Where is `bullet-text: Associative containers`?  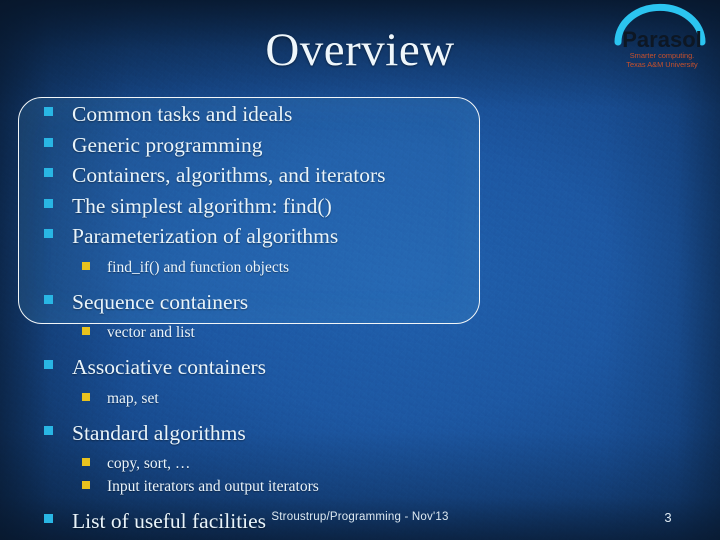
bullet-text: Associative containers is located at coordinates (169, 367).